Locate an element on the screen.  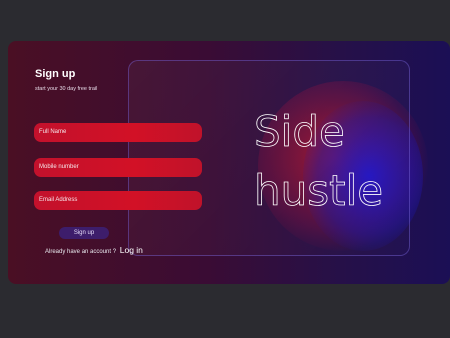
hero-heading: Side hustle is located at coordinates (322, 165).